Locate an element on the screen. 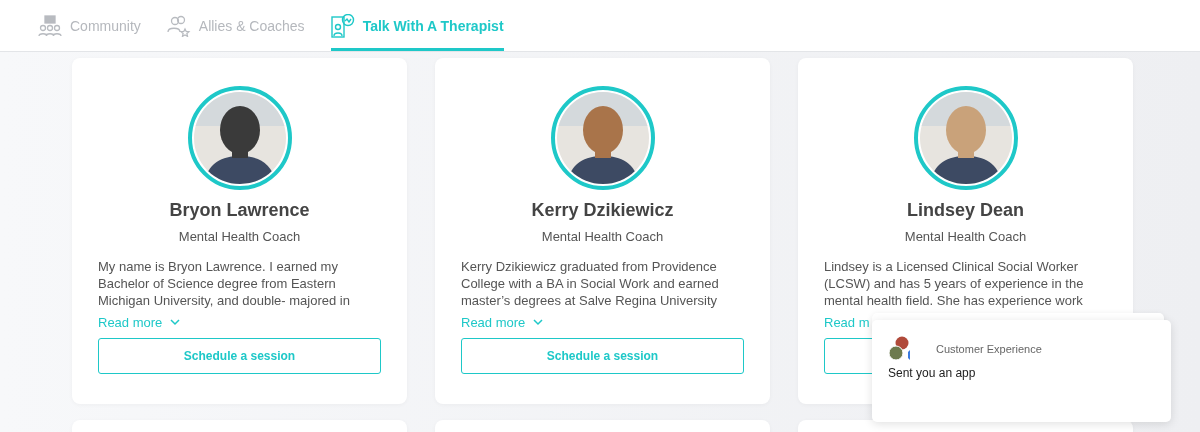 The height and width of the screenshot is (432, 1200). notification-card: Customer Experience Sent you an app is located at coordinates (1021, 371).